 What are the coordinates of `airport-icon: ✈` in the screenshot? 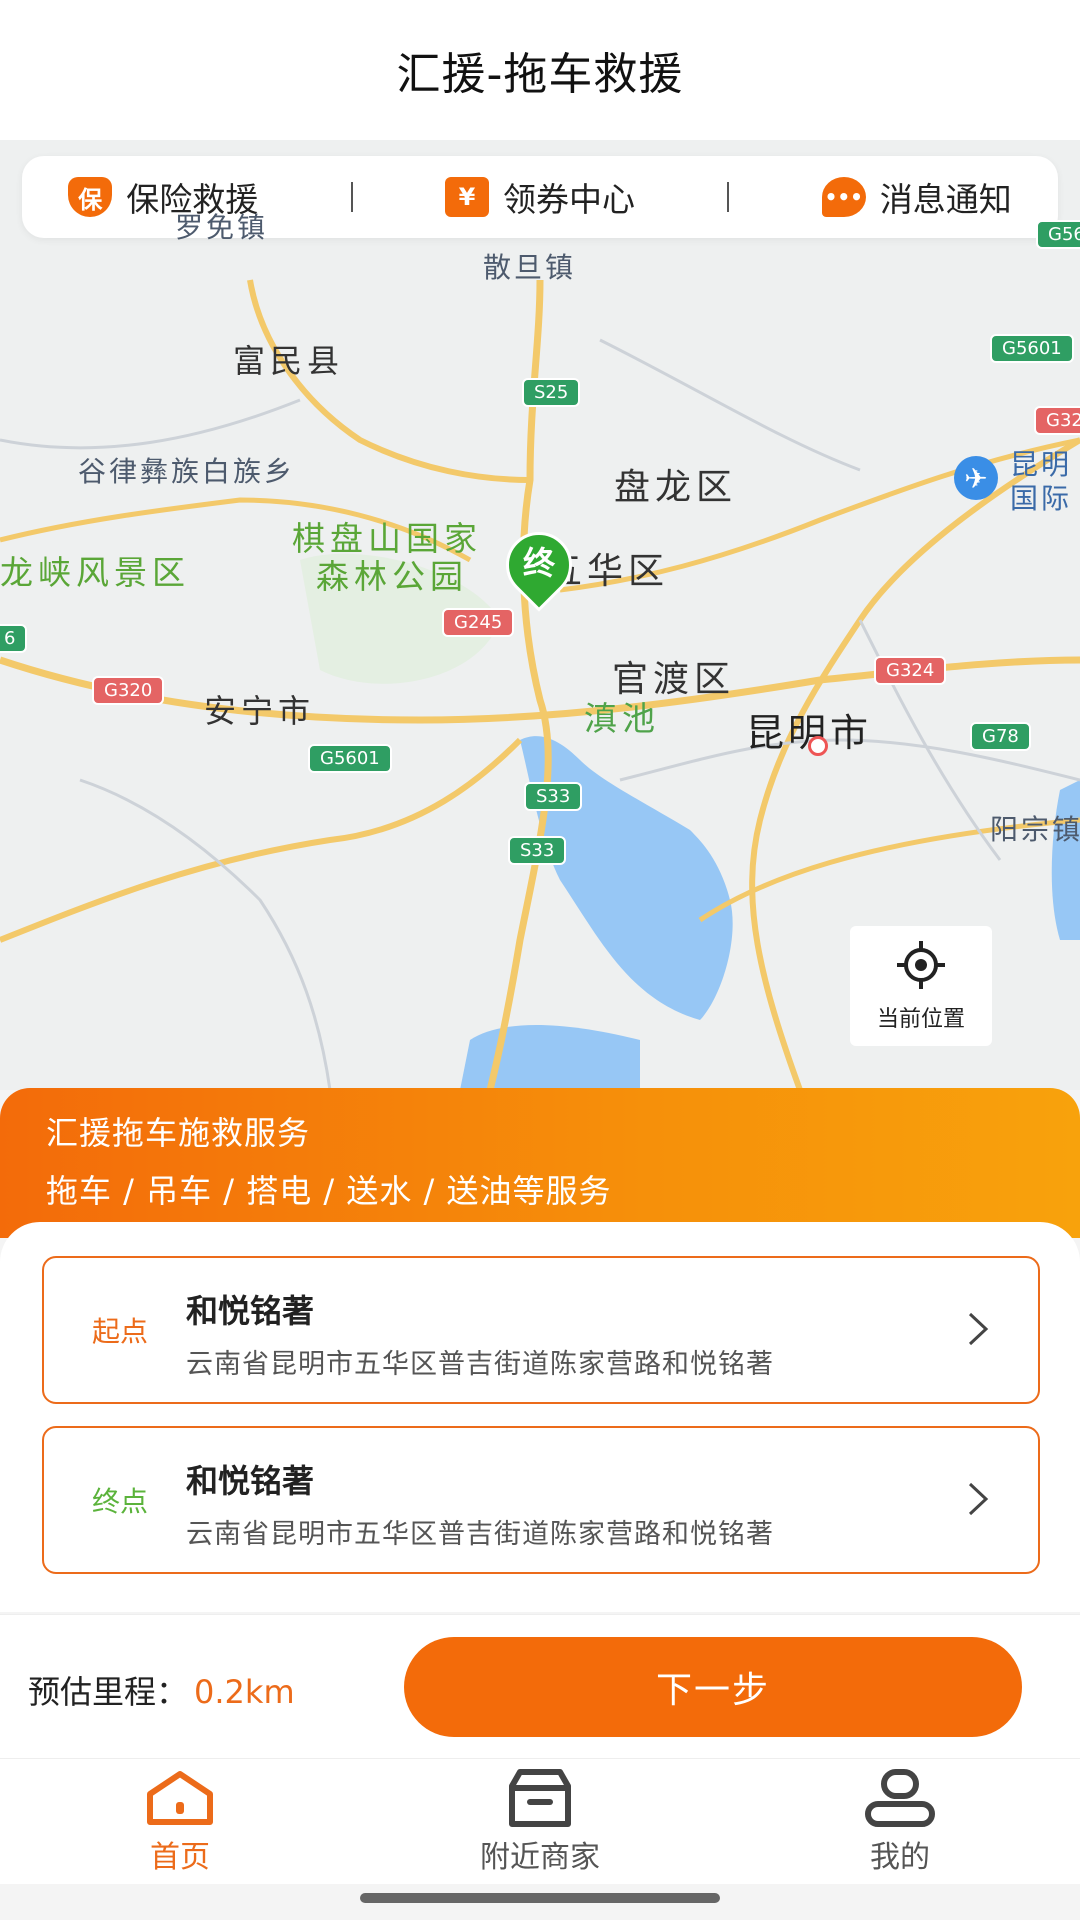 It's located at (976, 478).